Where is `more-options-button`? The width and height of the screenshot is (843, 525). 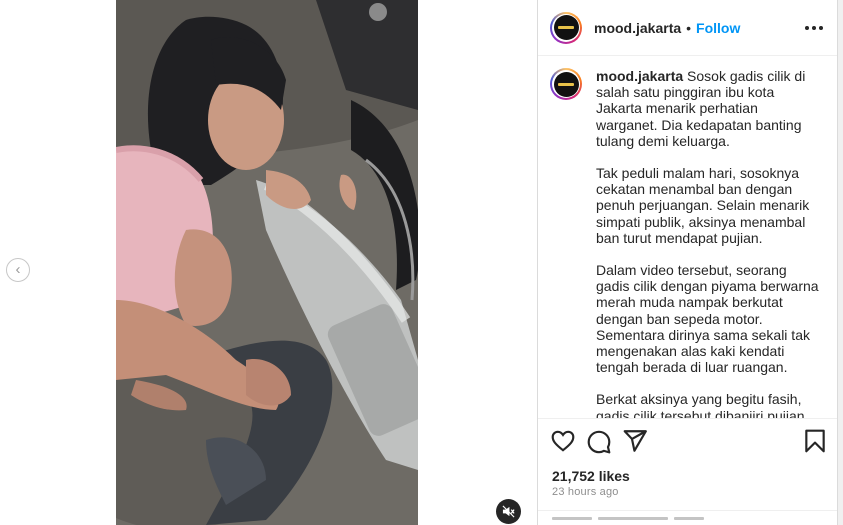
more-options-button is located at coordinates (814, 28).